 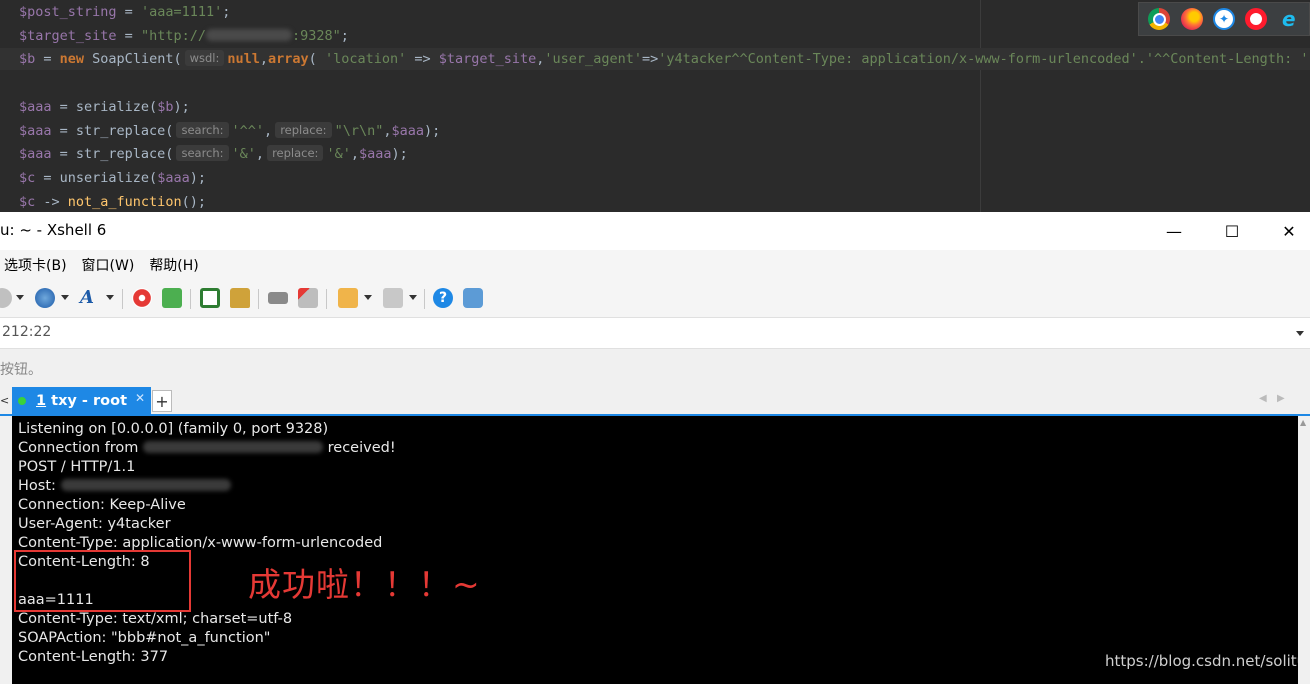 What do you see at coordinates (77, 467) in the screenshot?
I see `terminal-line: POST / HTTP/1.1` at bounding box center [77, 467].